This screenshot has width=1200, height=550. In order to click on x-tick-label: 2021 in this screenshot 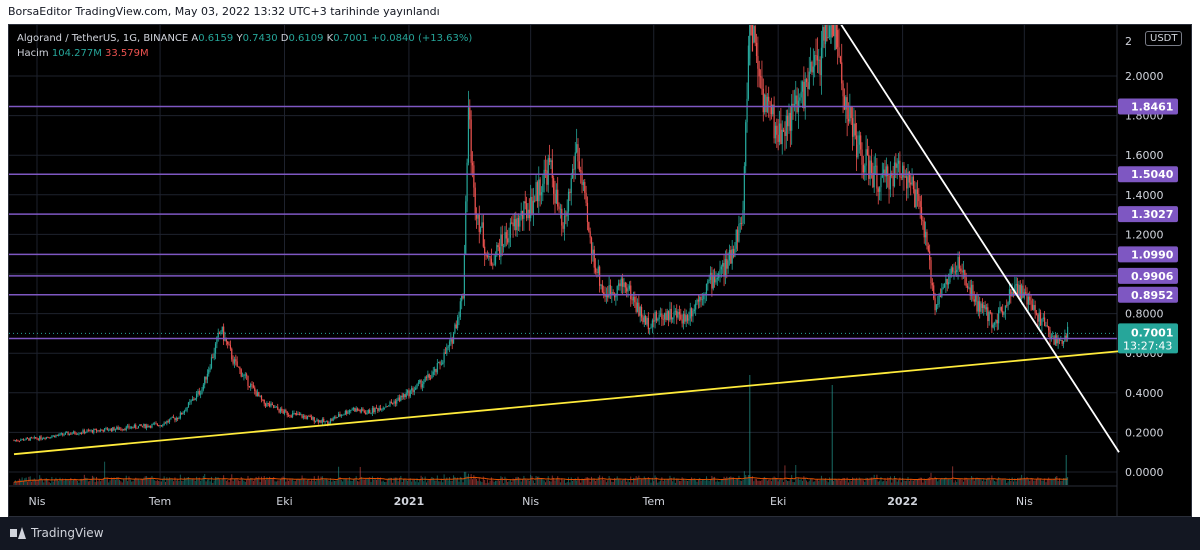, I will do `click(409, 501)`.